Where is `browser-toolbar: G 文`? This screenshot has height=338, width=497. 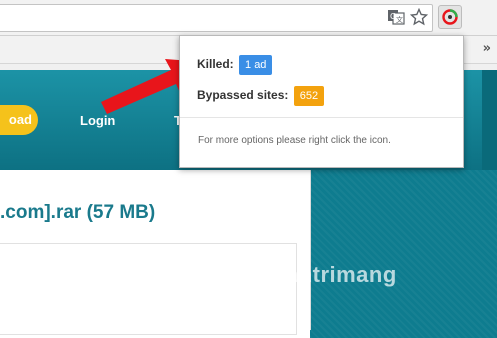 browser-toolbar: G 文 is located at coordinates (248, 18).